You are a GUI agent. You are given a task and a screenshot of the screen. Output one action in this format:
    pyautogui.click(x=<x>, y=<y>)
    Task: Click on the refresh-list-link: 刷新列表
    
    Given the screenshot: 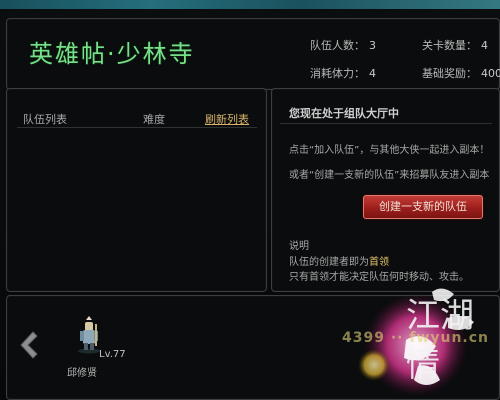 What is the action you would take?
    pyautogui.click(x=227, y=119)
    